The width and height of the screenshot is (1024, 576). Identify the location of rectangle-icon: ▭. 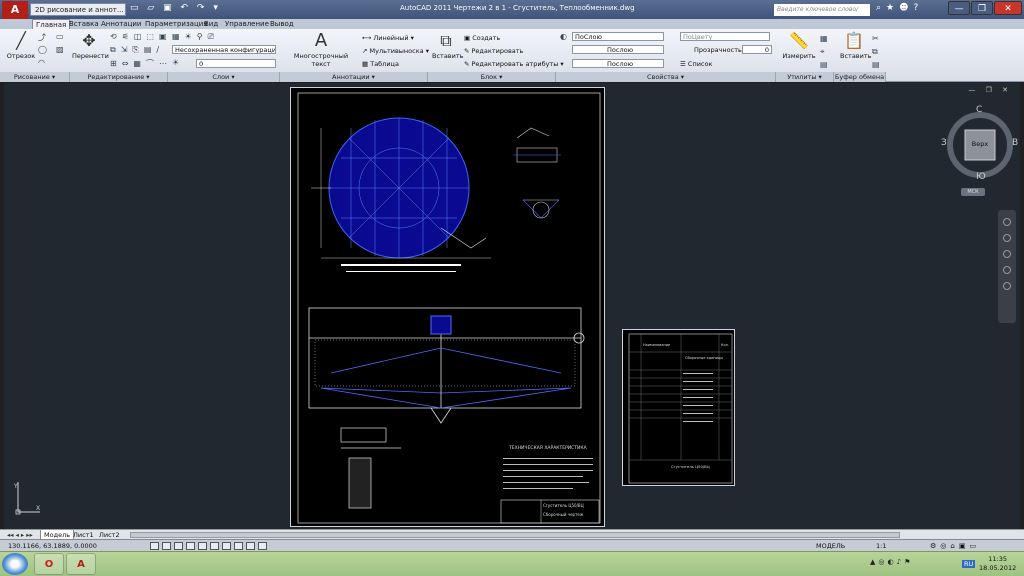
(60, 36).